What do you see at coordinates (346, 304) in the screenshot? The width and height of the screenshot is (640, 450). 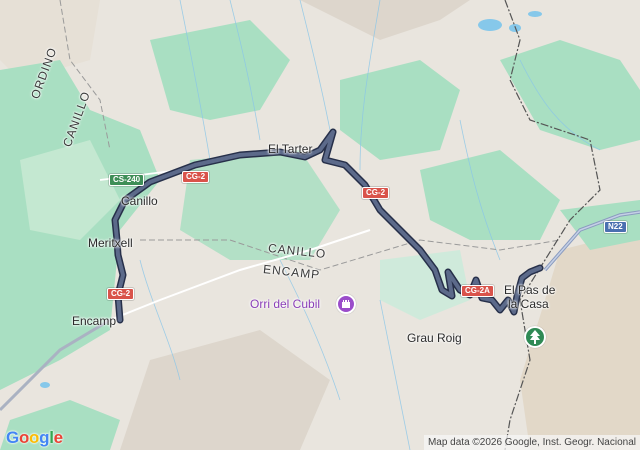 I see `castle-icon` at bounding box center [346, 304].